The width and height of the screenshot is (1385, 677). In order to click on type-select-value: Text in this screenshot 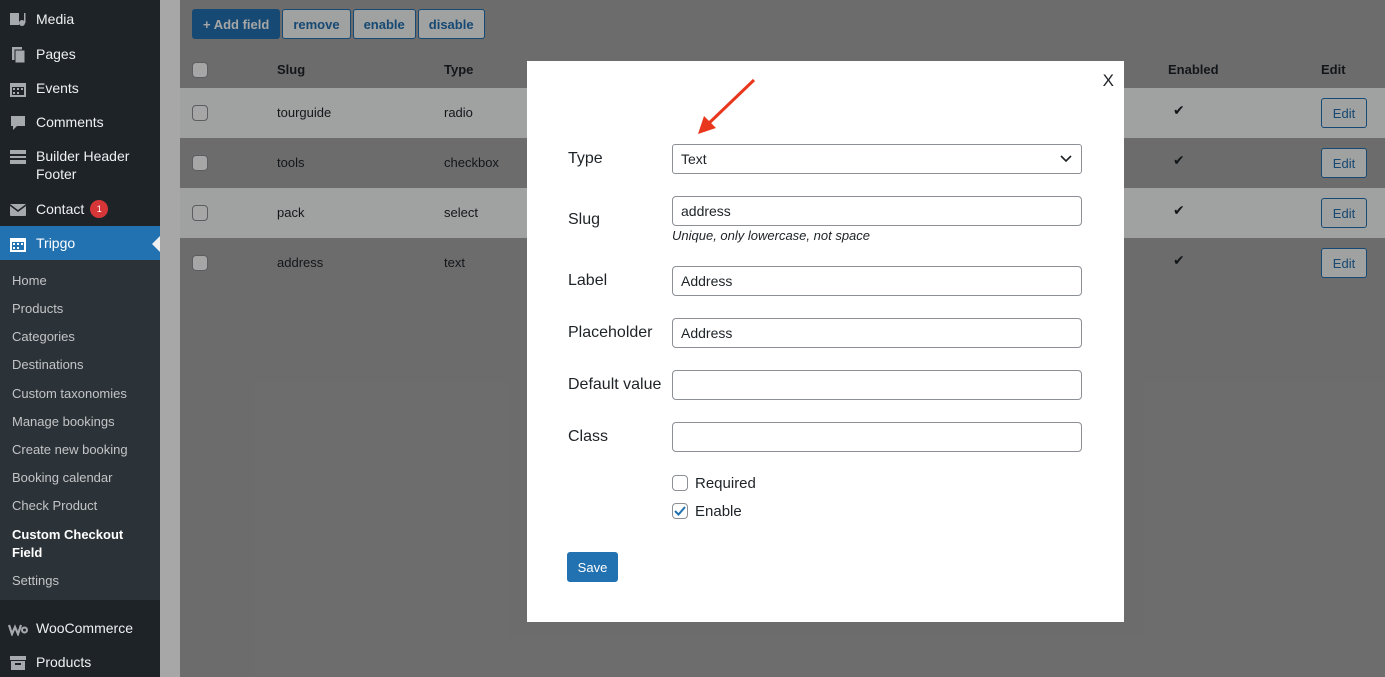, I will do `click(694, 159)`.